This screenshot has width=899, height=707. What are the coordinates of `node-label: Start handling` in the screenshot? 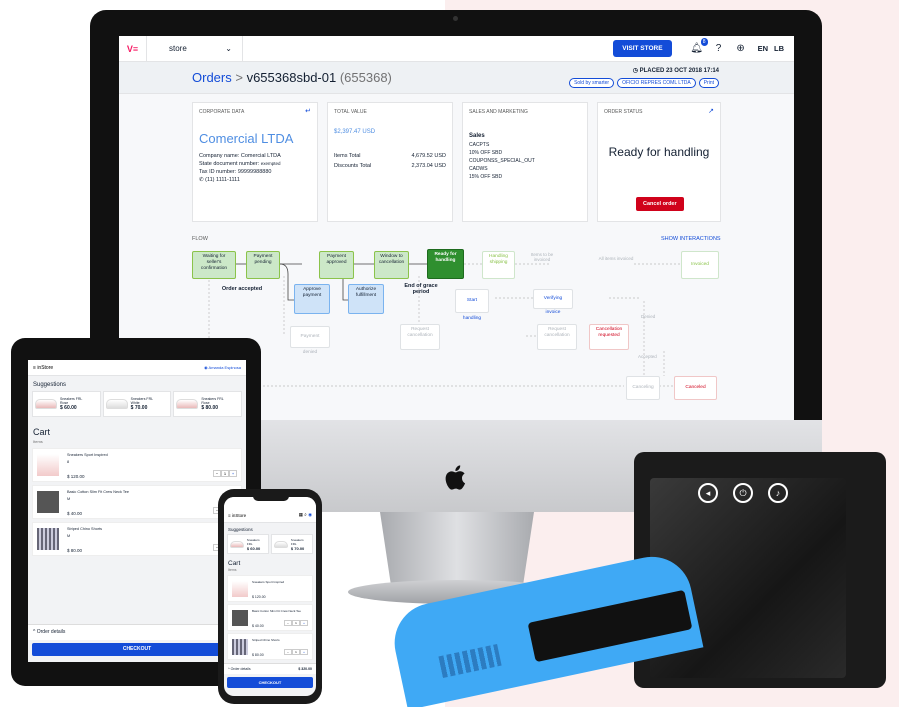 It's located at (472, 309).